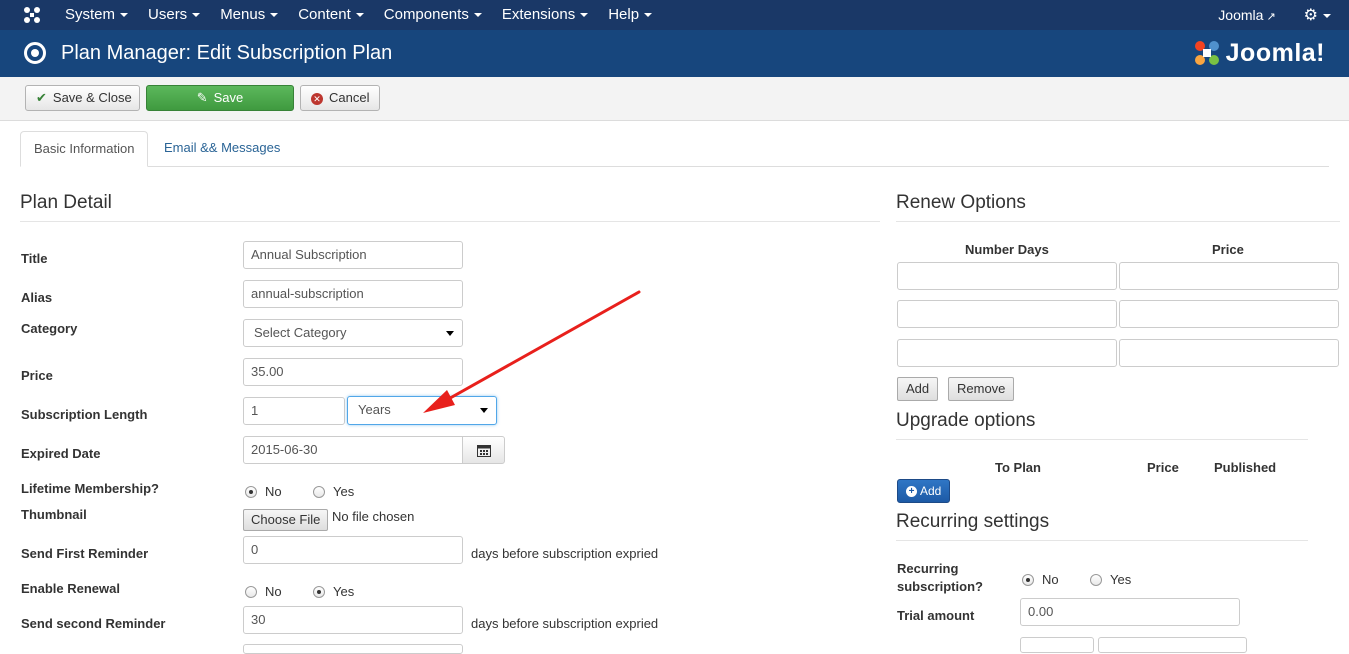 This screenshot has height=654, width=1349. I want to click on alias-label: Alias, so click(37, 297).